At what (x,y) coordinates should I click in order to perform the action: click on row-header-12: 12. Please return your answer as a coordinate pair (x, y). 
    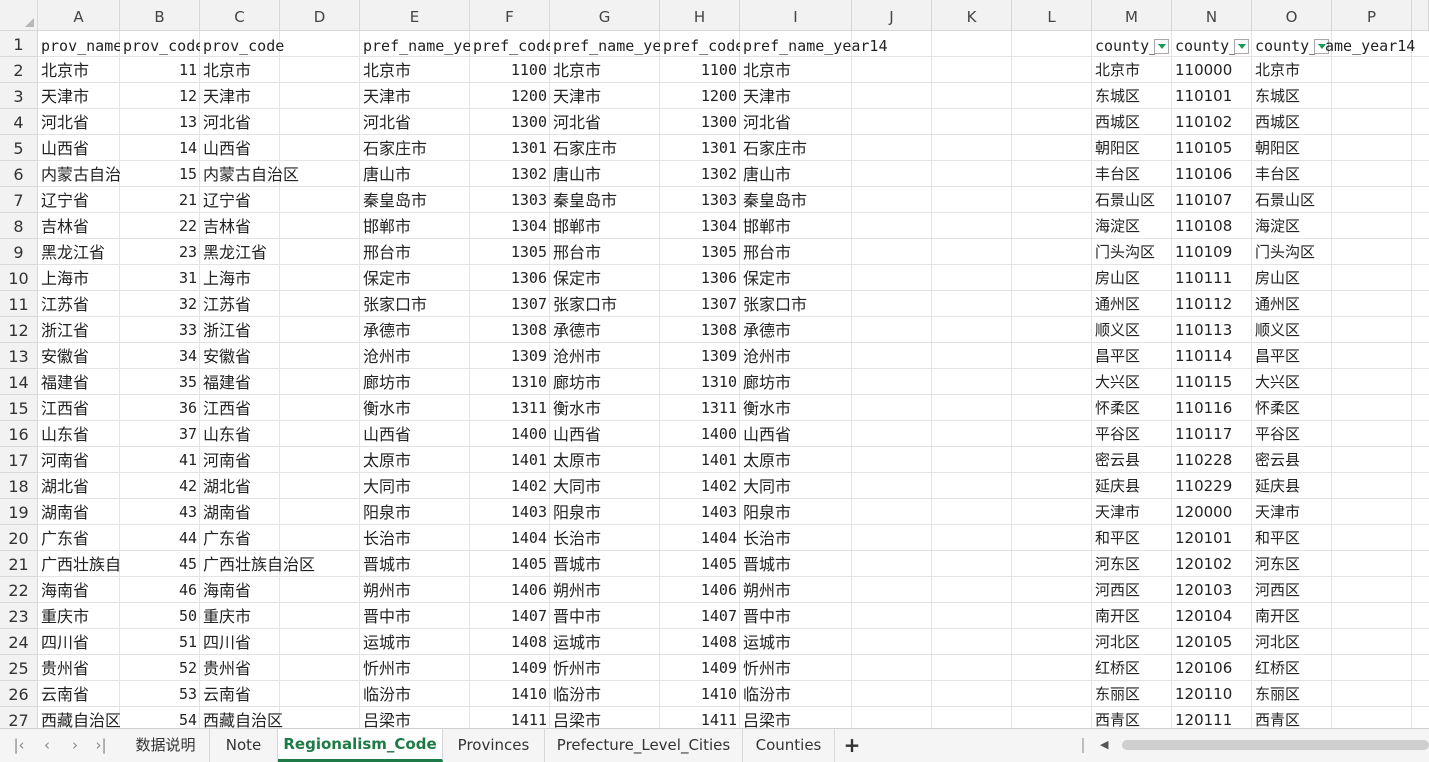
    Looking at the image, I should click on (19, 330).